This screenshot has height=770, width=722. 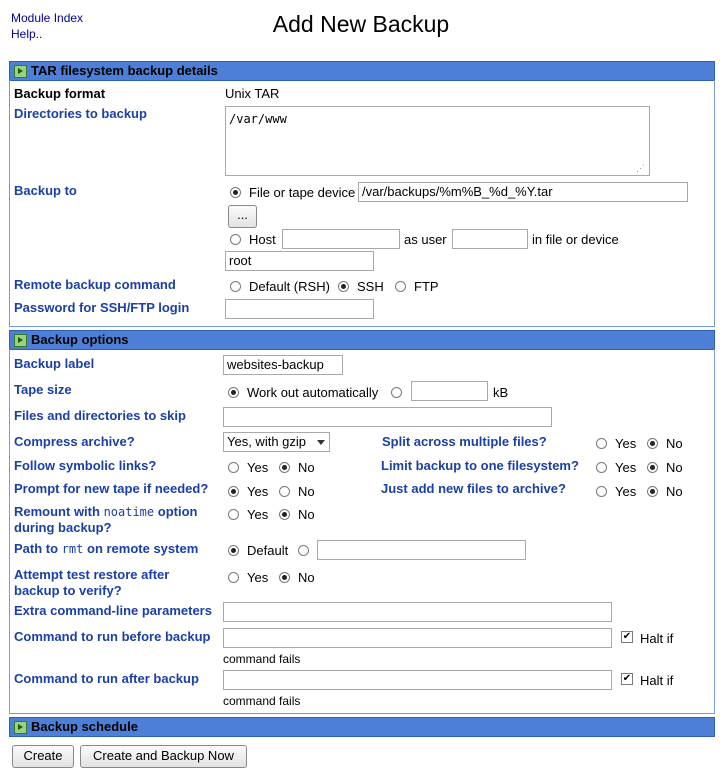 What do you see at coordinates (233, 514) in the screenshot?
I see `remount-yes-radio` at bounding box center [233, 514].